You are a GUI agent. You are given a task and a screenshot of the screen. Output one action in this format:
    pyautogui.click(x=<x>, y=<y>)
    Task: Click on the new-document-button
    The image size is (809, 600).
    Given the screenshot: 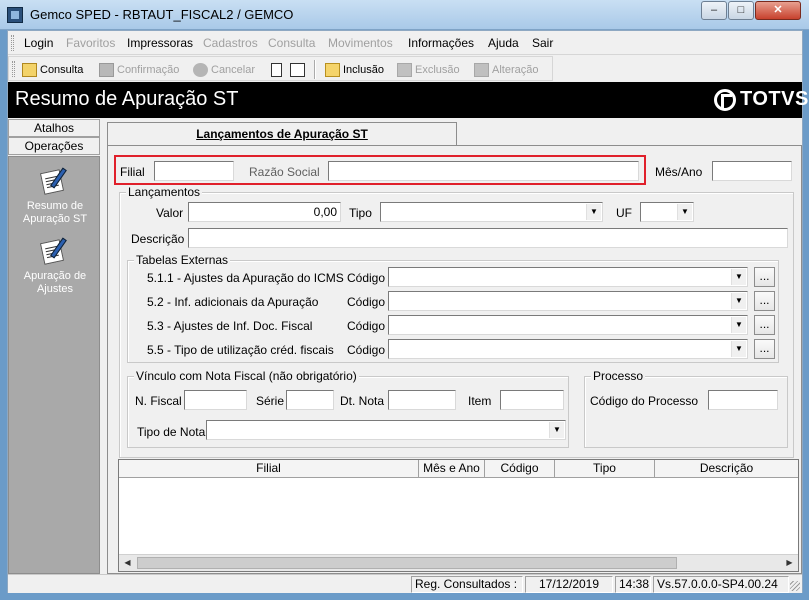 What is the action you would take?
    pyautogui.click(x=276, y=69)
    